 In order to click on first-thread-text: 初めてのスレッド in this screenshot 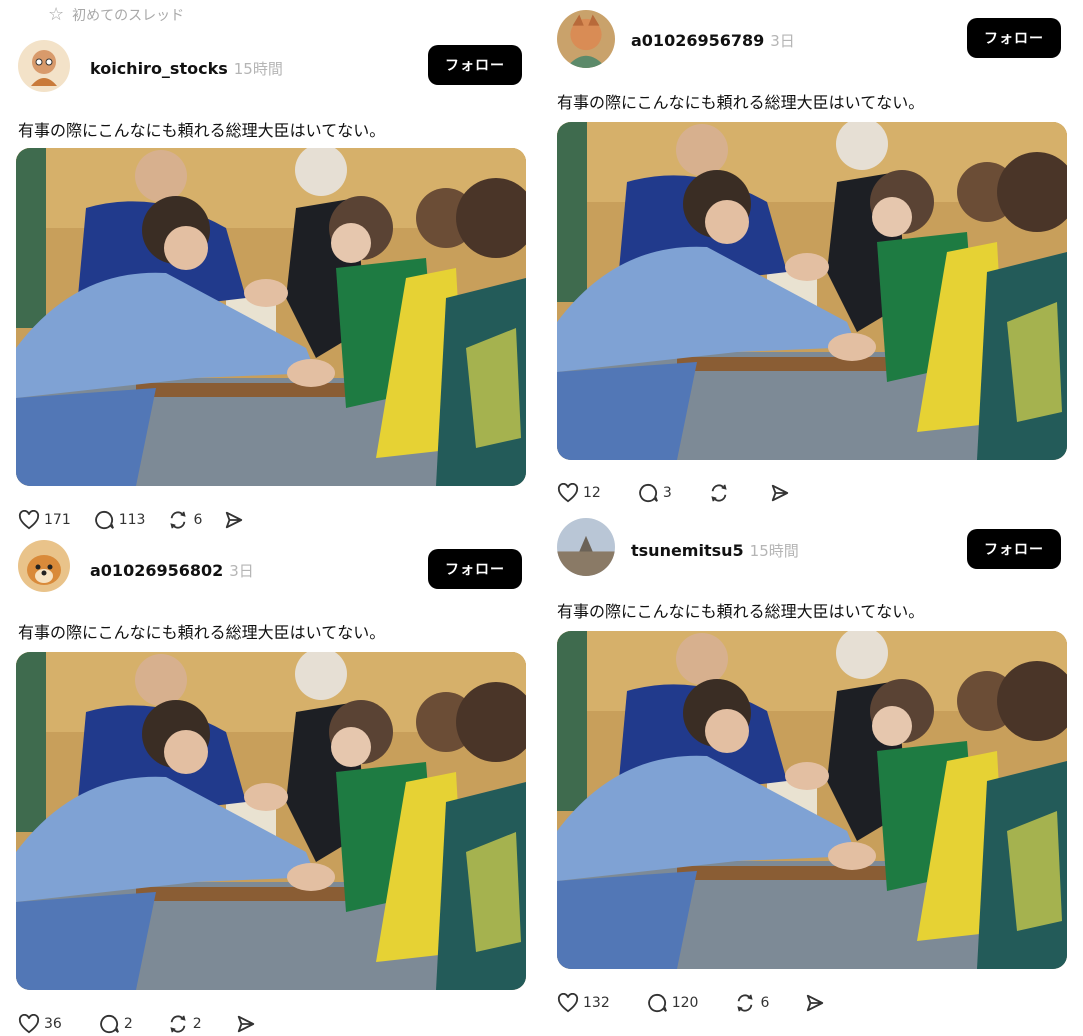, I will do `click(128, 16)`.